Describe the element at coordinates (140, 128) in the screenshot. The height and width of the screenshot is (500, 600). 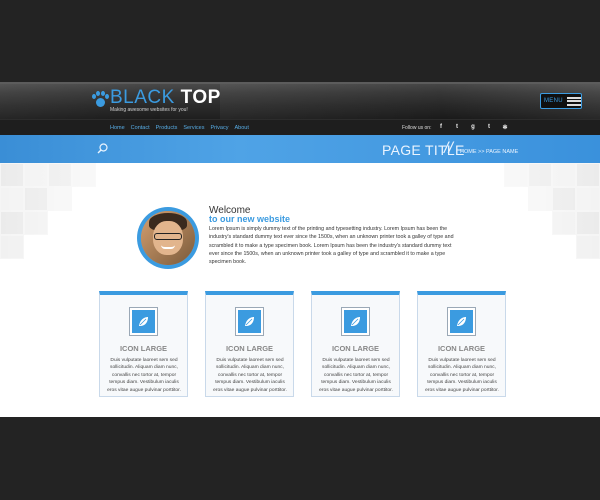
I see `nav-link-contact: Contact` at that location.